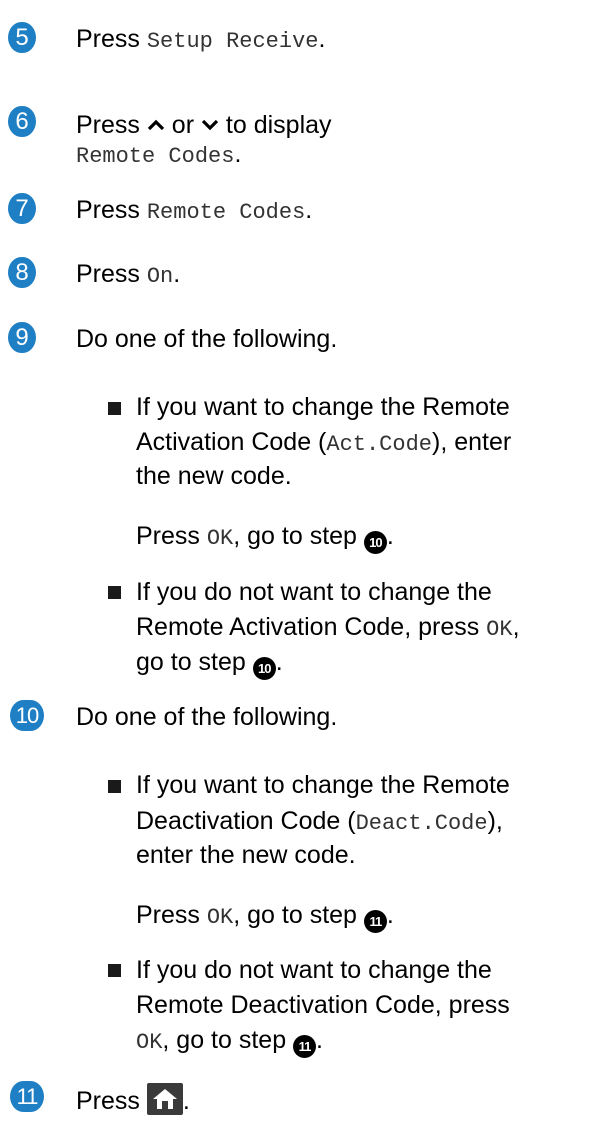  What do you see at coordinates (328, 627) in the screenshot?
I see `bullet-text: Remote Activation Code, press OK,` at bounding box center [328, 627].